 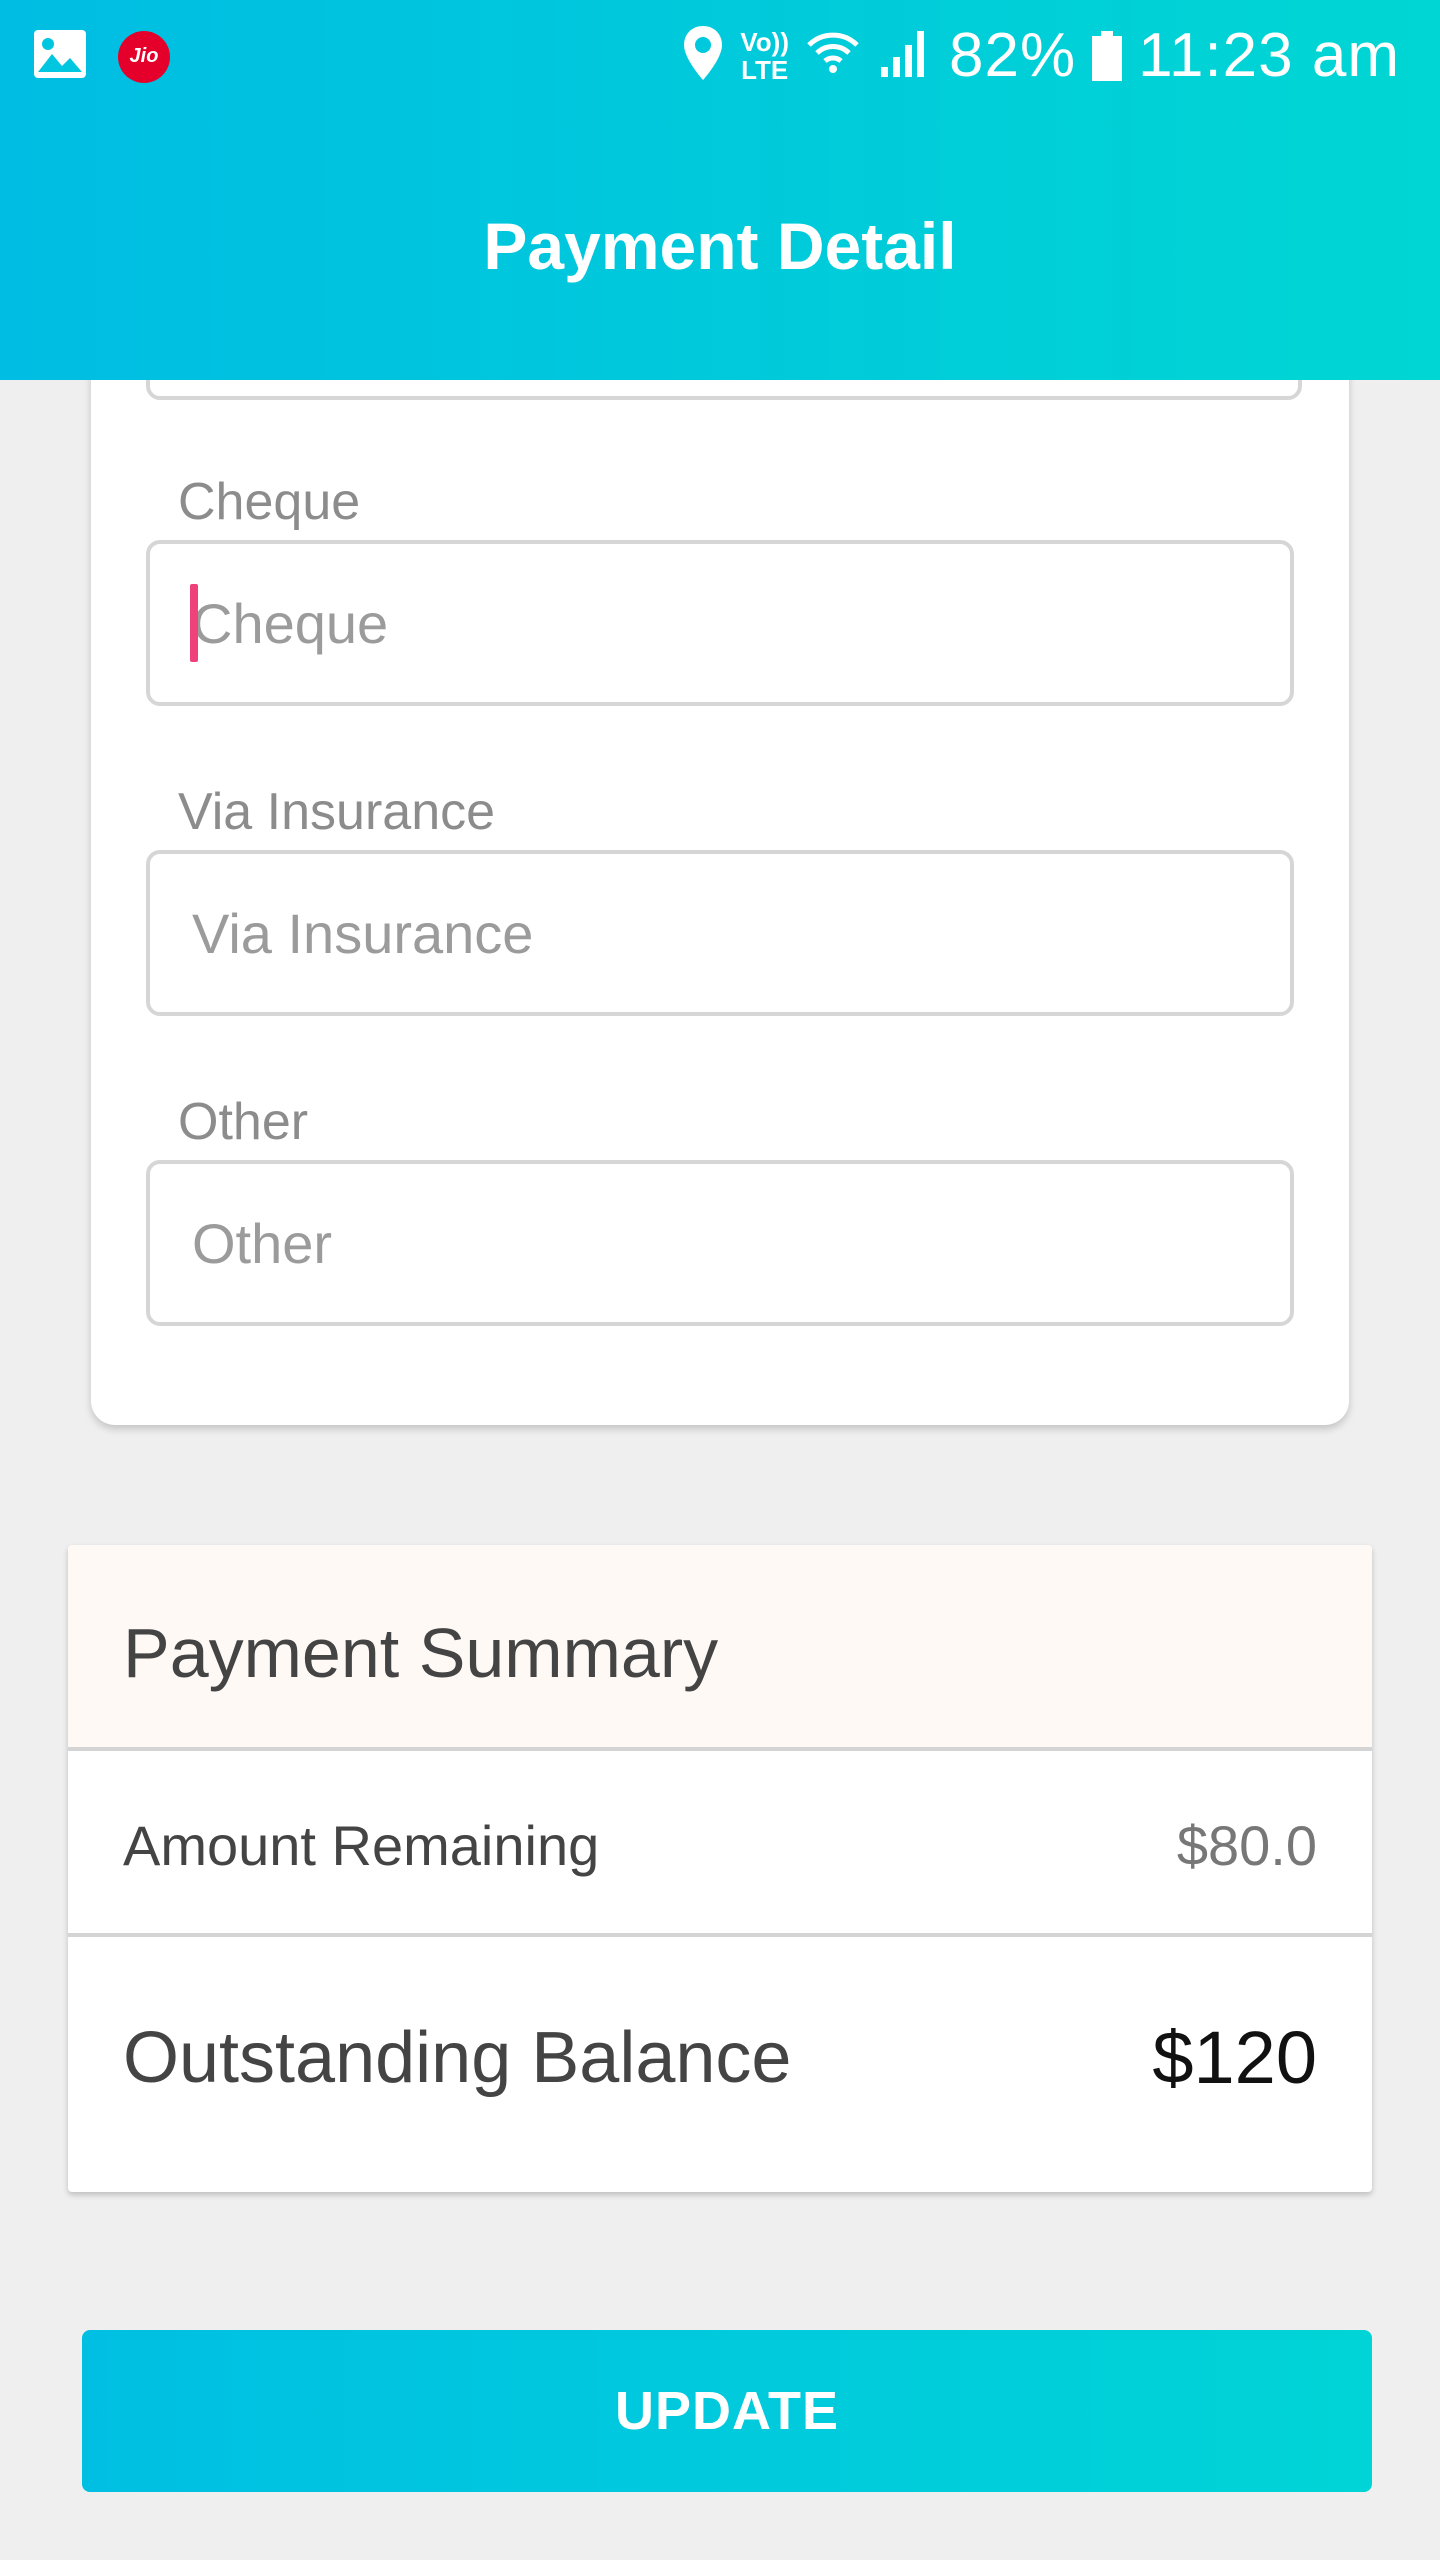 What do you see at coordinates (421, 1653) in the screenshot?
I see `summary-title: Payment Summary` at bounding box center [421, 1653].